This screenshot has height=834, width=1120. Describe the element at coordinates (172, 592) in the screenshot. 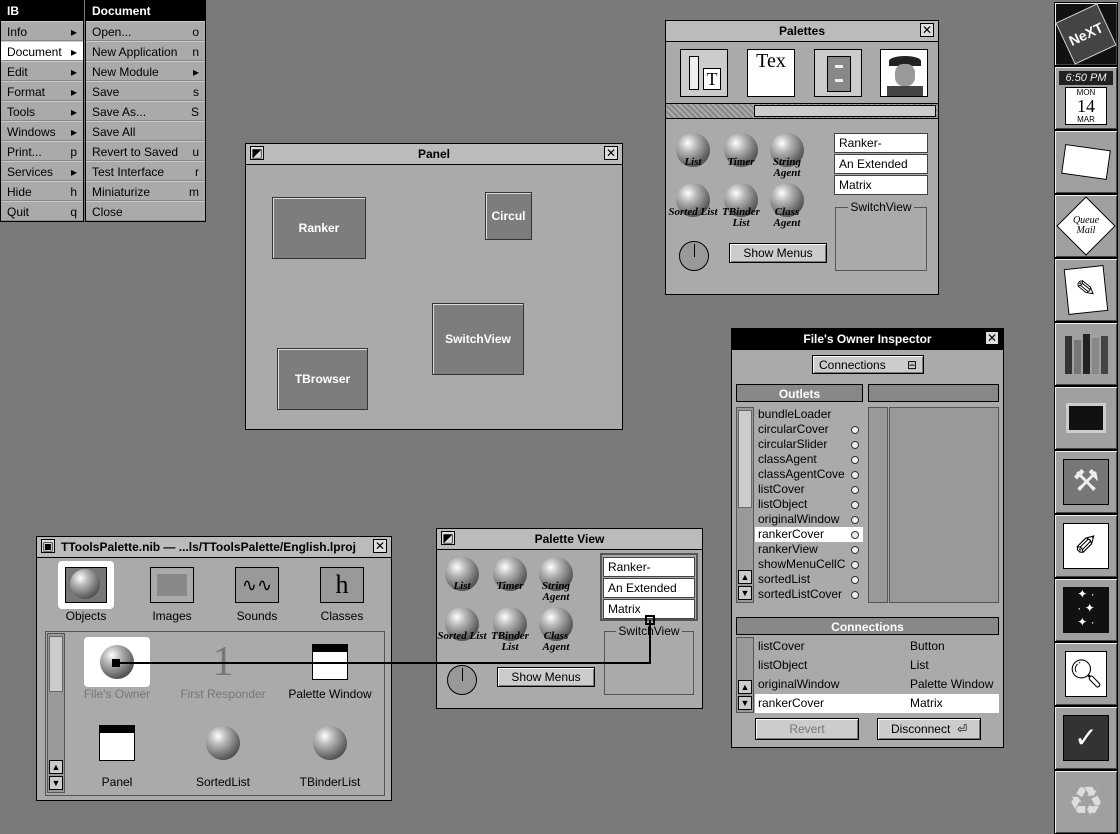

I see `images-tab: Images` at that location.